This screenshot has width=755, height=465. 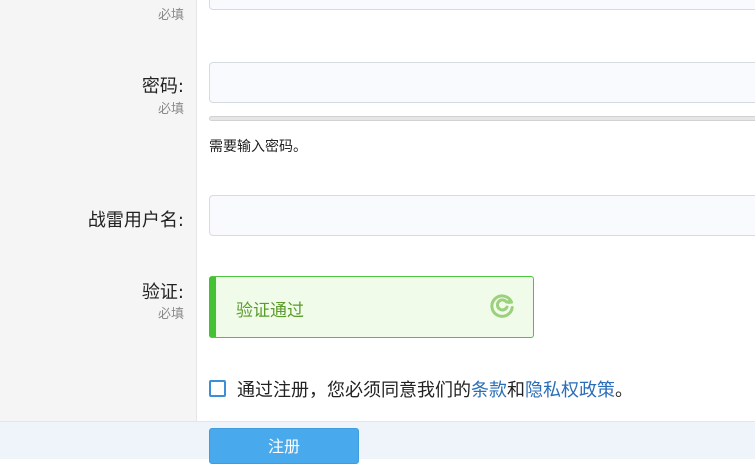 I want to click on terms-link: 条款, so click(x=489, y=390).